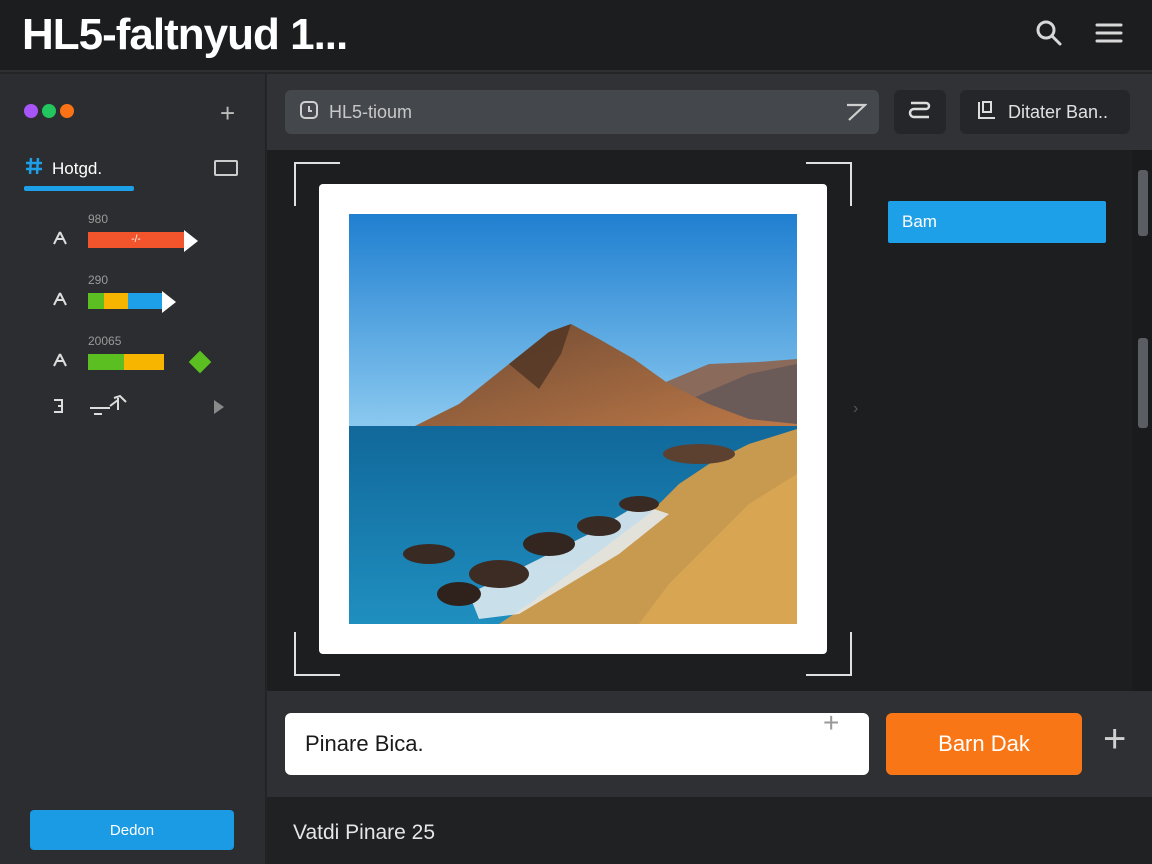 This screenshot has height=864, width=1152. Describe the element at coordinates (79, 188) in the screenshot. I see `active-tab-indicator` at that location.